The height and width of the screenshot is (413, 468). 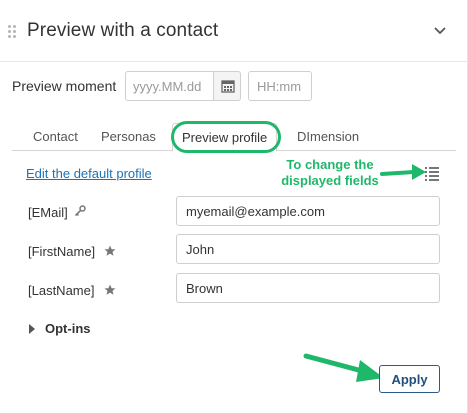 I want to click on annotation-text: To change the displayed fields, so click(x=330, y=172).